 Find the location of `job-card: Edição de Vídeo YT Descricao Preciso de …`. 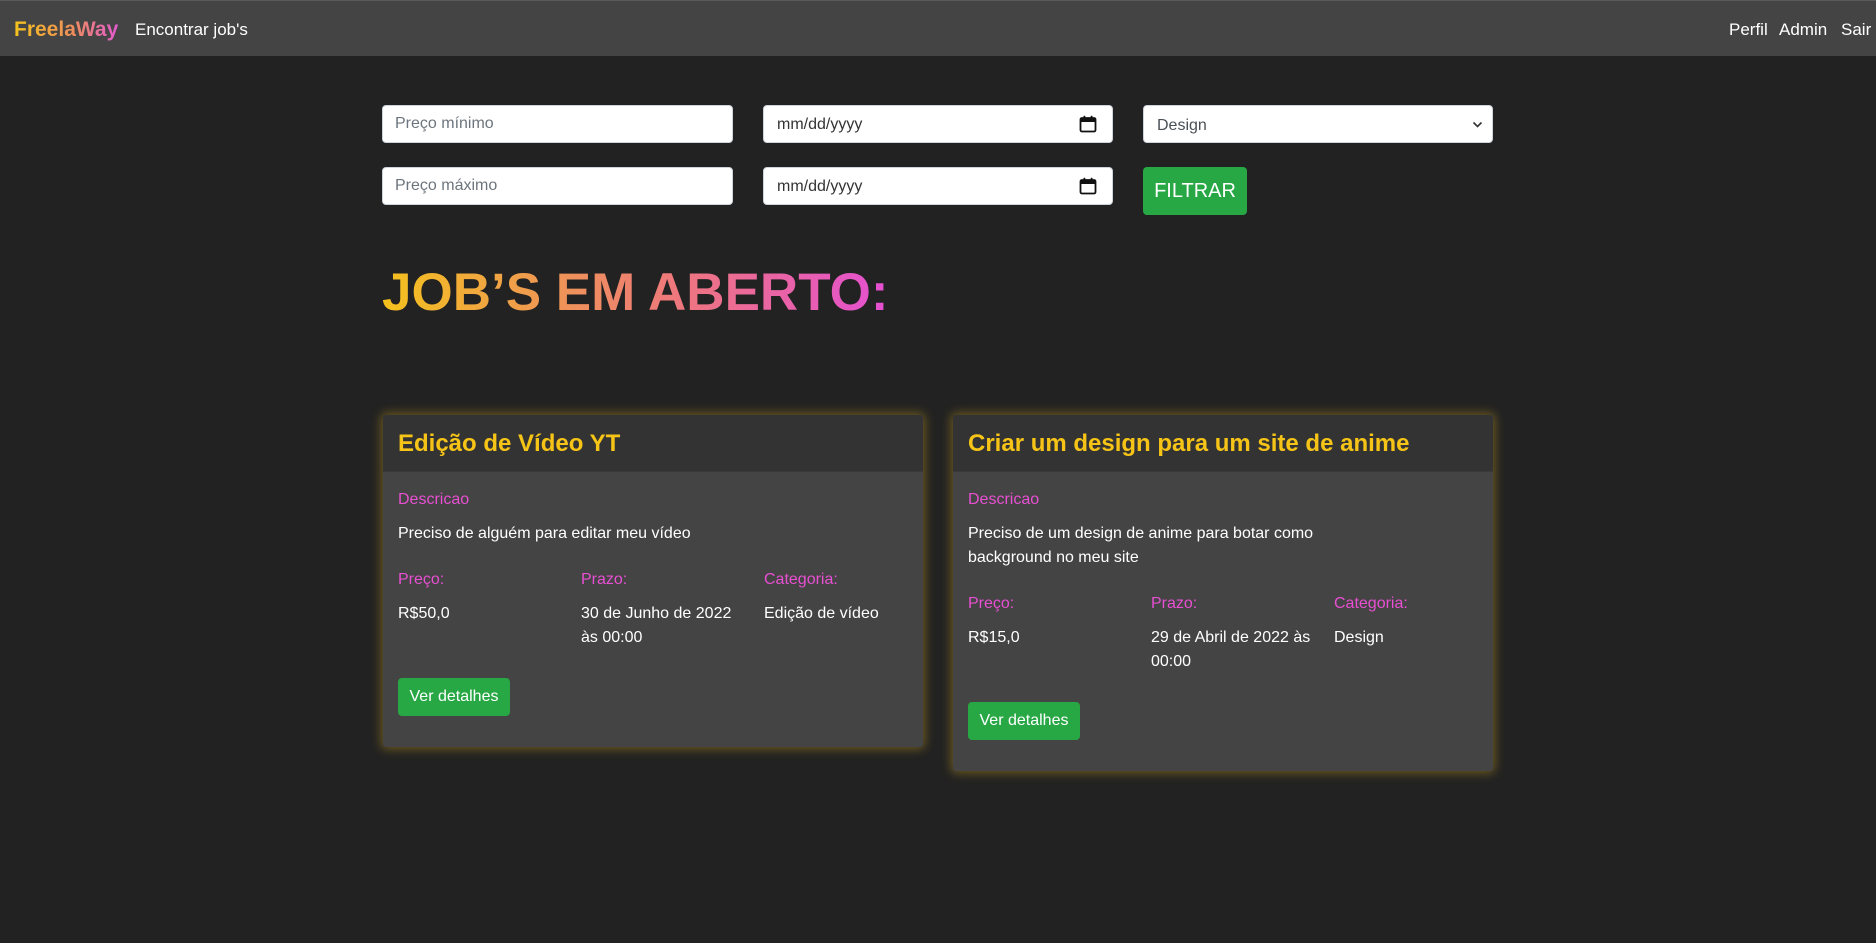

job-card: Edição de Vídeo YT Descricao Preciso de … is located at coordinates (653, 581).